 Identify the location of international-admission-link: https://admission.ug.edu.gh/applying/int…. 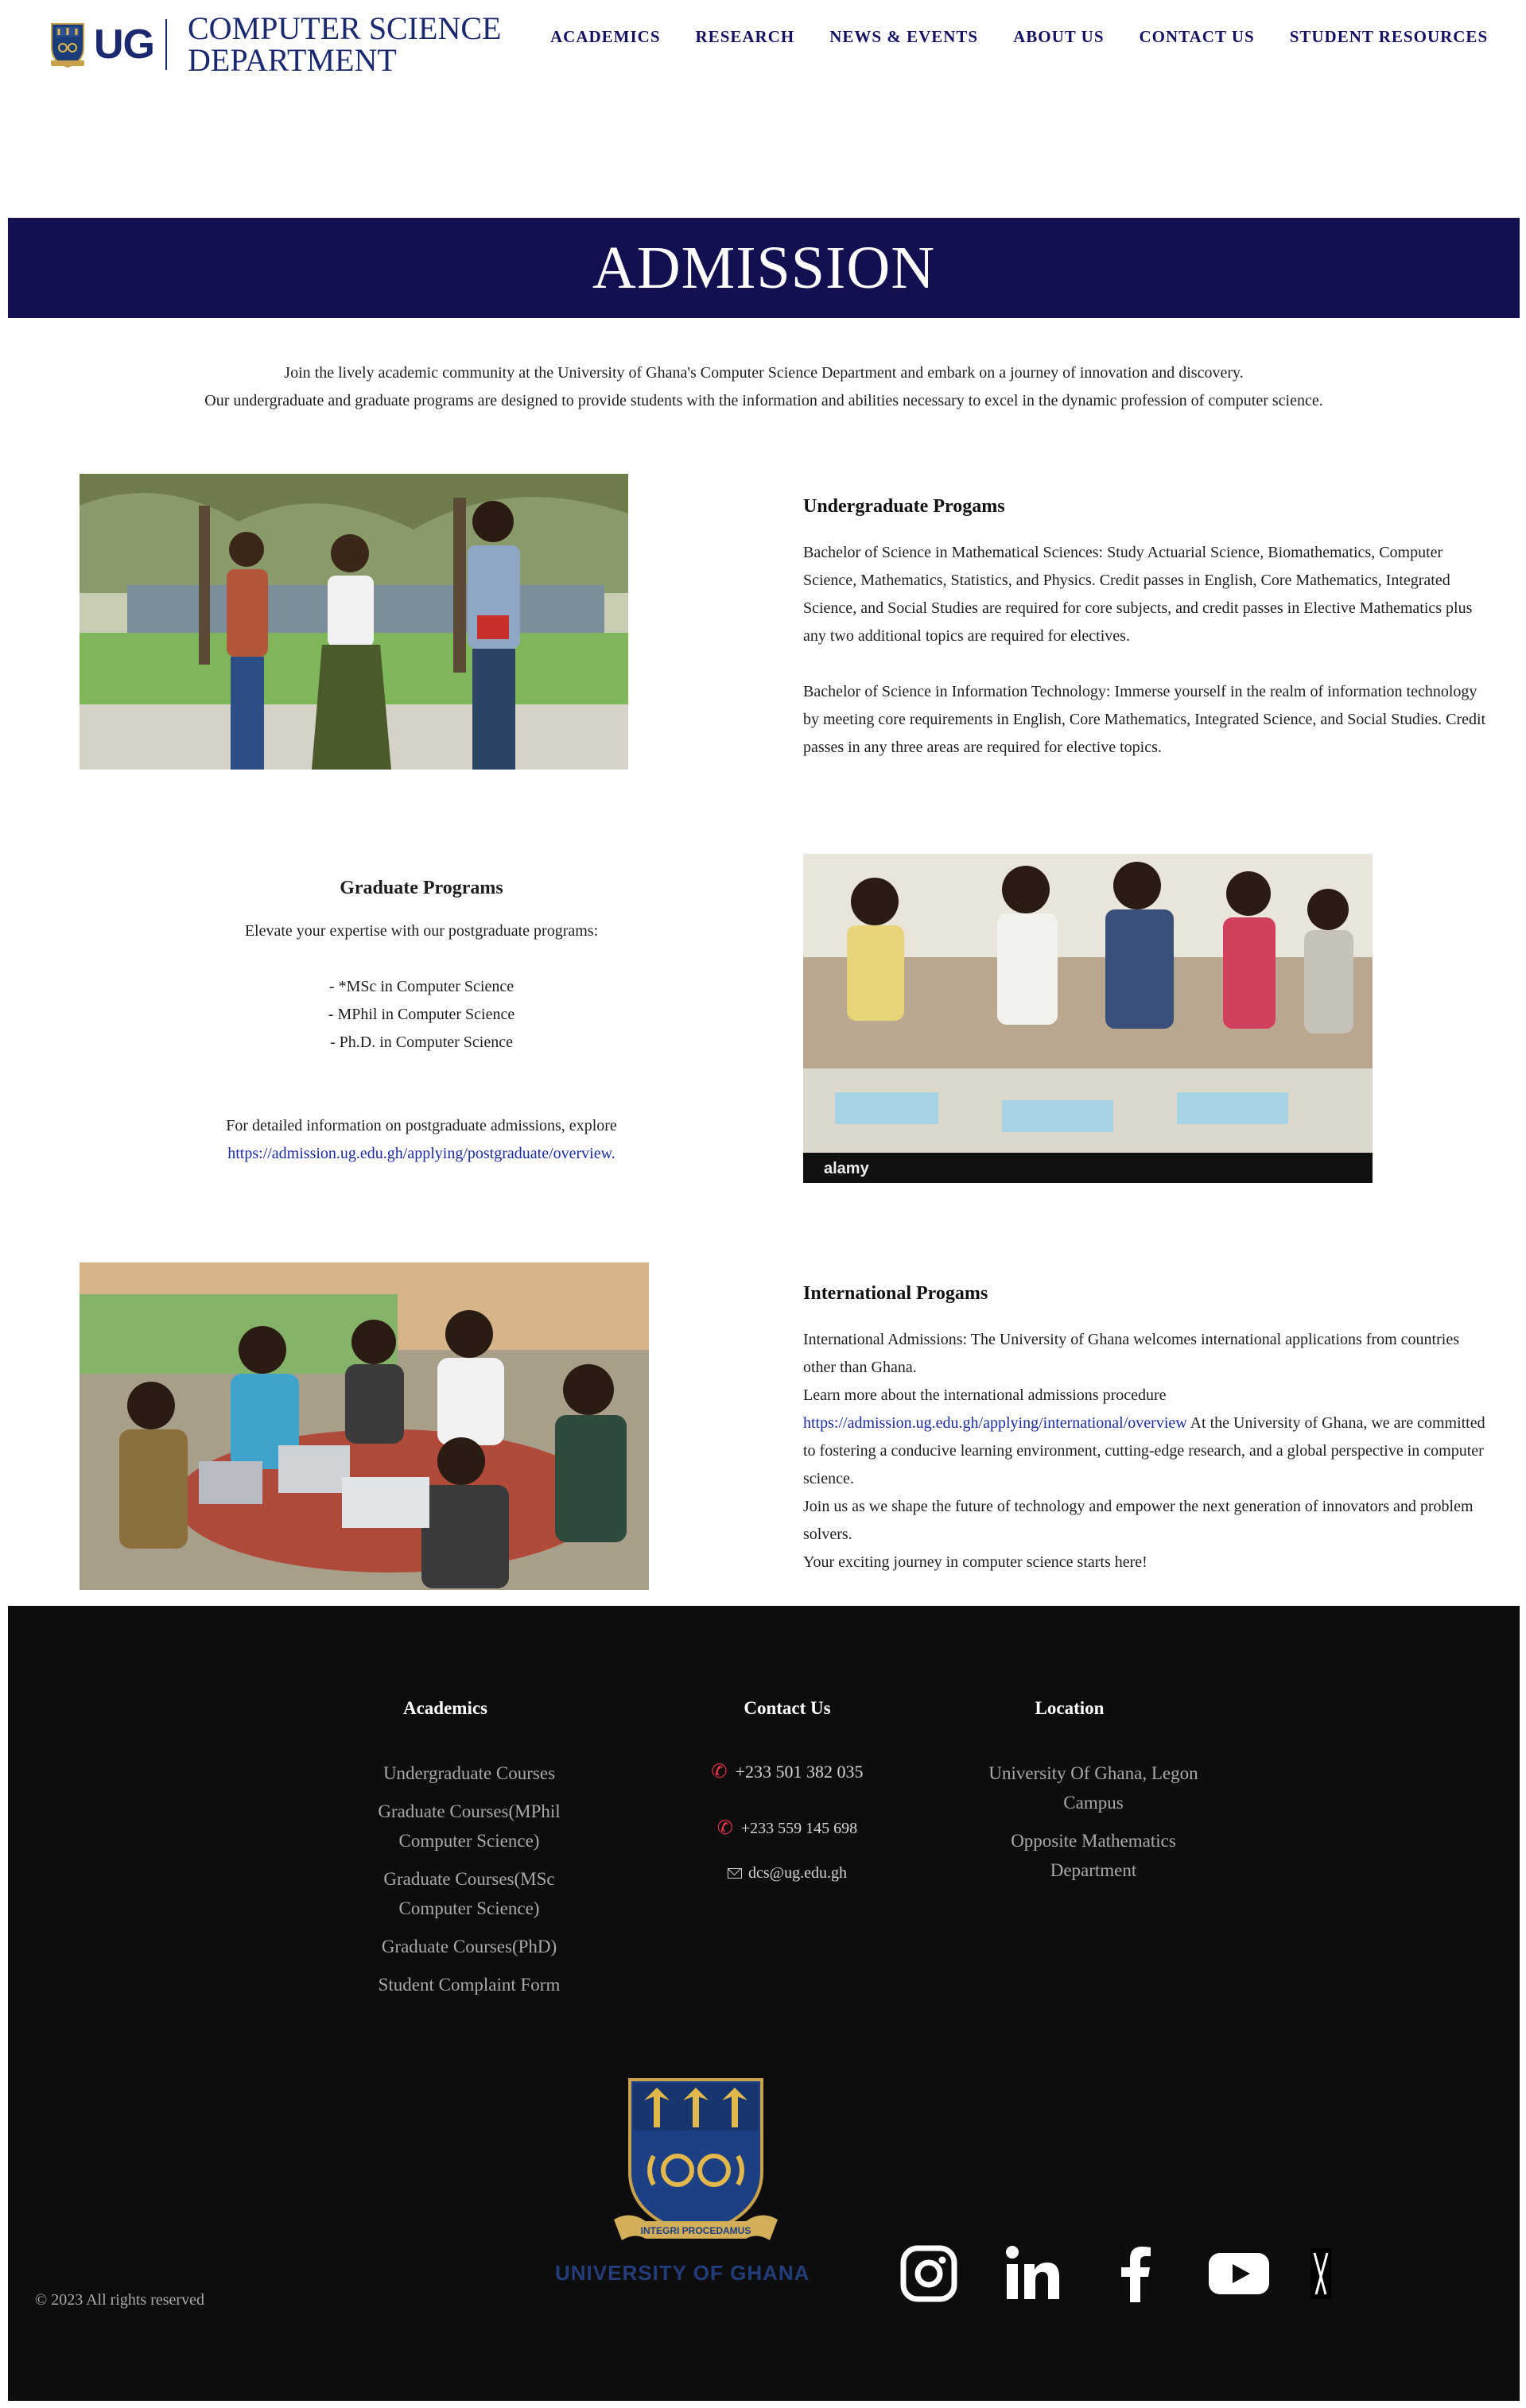
(995, 1423).